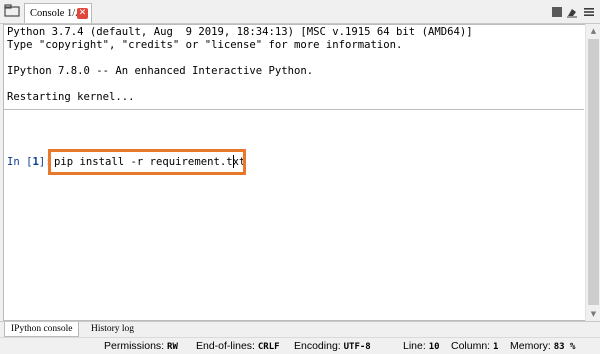 Image resolution: width=600 pixels, height=354 pixels. I want to click on stop-icon, so click(557, 12).